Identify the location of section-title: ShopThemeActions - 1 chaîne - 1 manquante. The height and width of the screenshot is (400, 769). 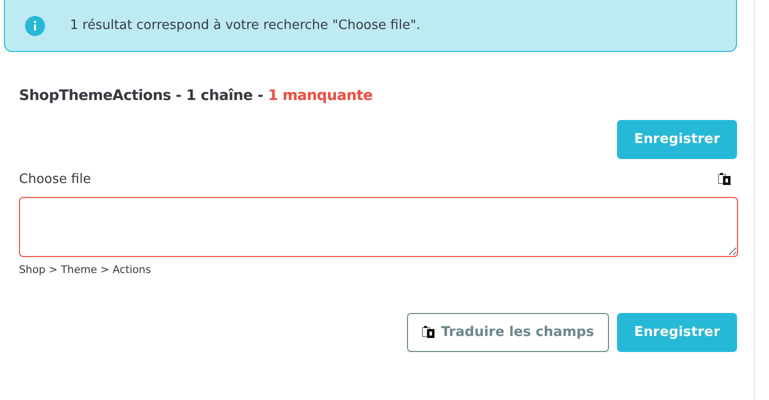
(196, 96).